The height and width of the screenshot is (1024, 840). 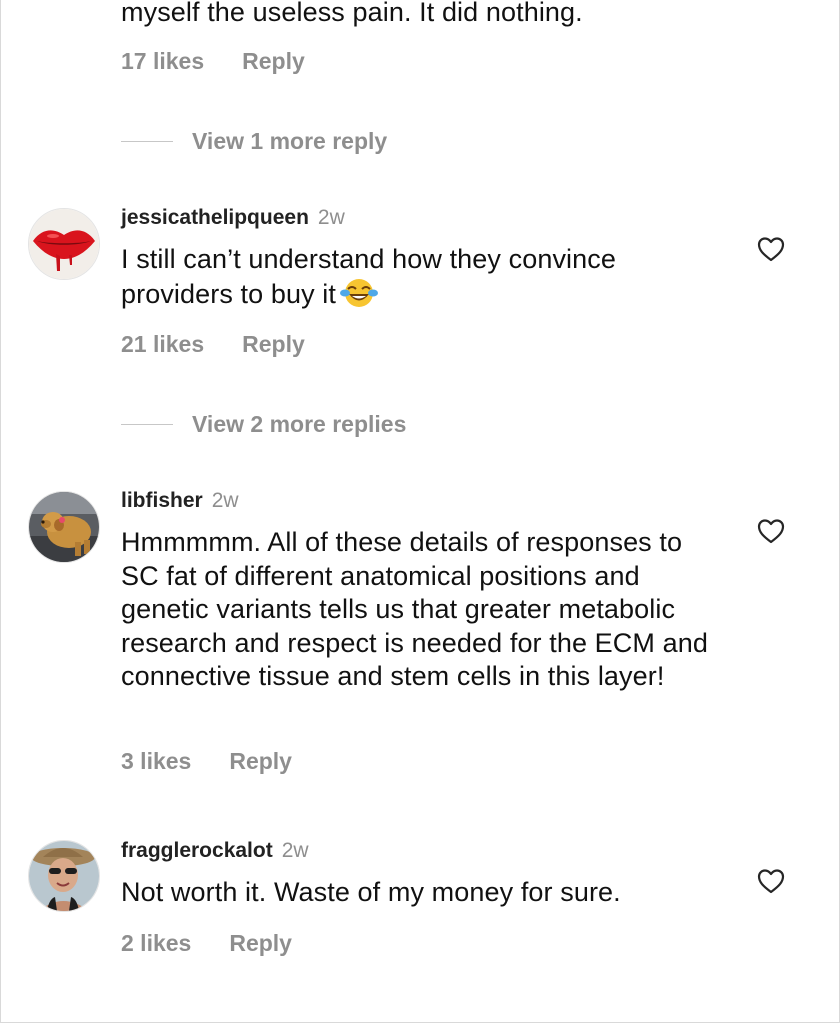 I want to click on comment-header: fragglerockalot 2w, so click(x=215, y=851).